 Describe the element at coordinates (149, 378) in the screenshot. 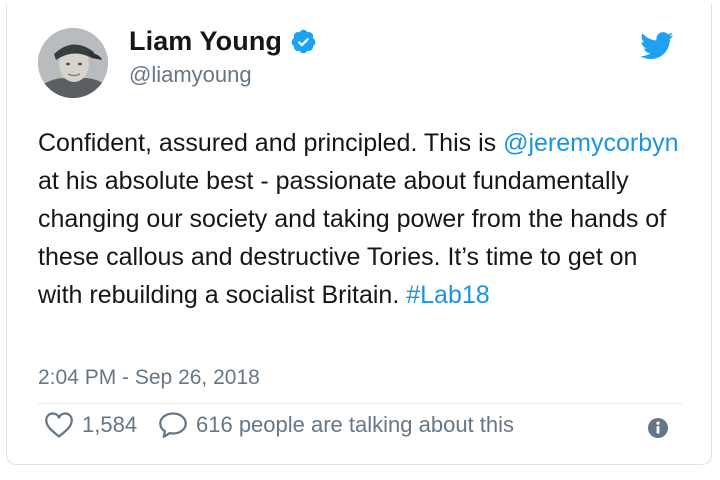

I see `tweet-timestamp: 2:04 PM - Sep 26, 2018` at that location.